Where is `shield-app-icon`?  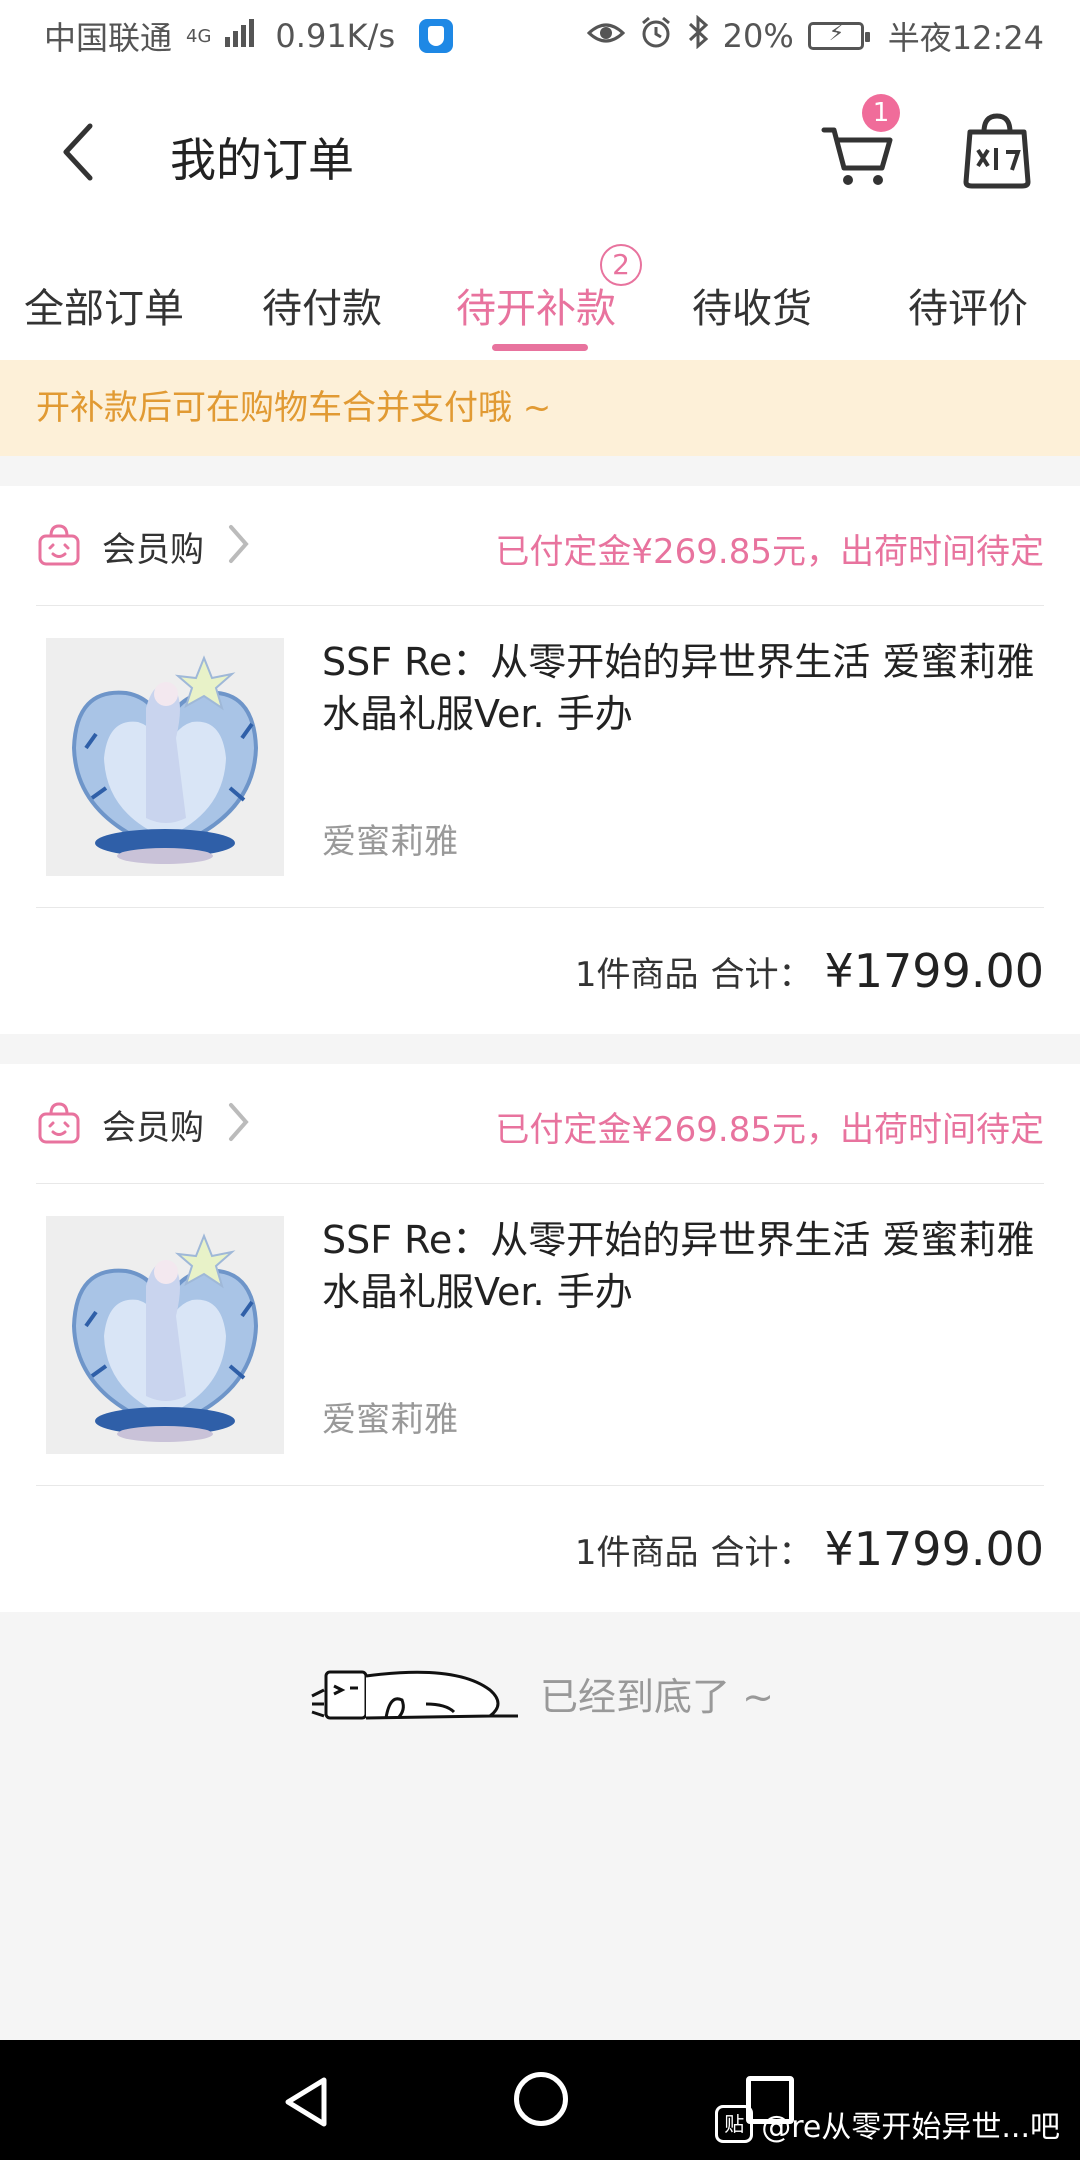 shield-app-icon is located at coordinates (436, 36).